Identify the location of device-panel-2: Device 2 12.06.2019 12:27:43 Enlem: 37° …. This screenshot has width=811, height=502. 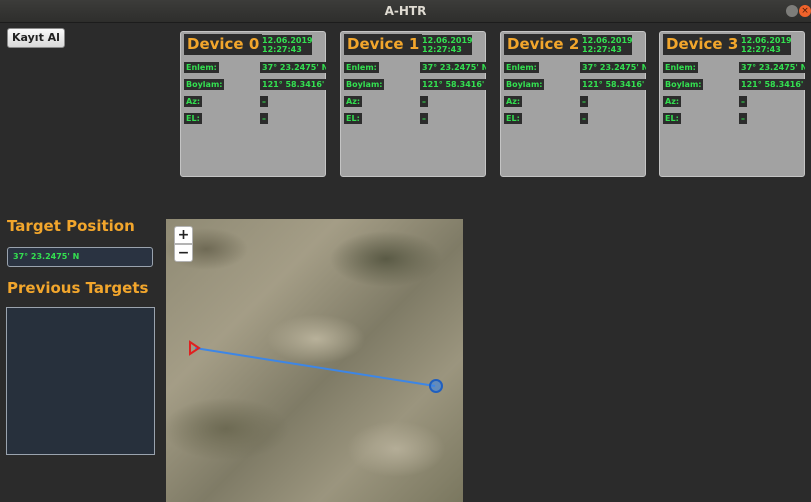
(573, 104).